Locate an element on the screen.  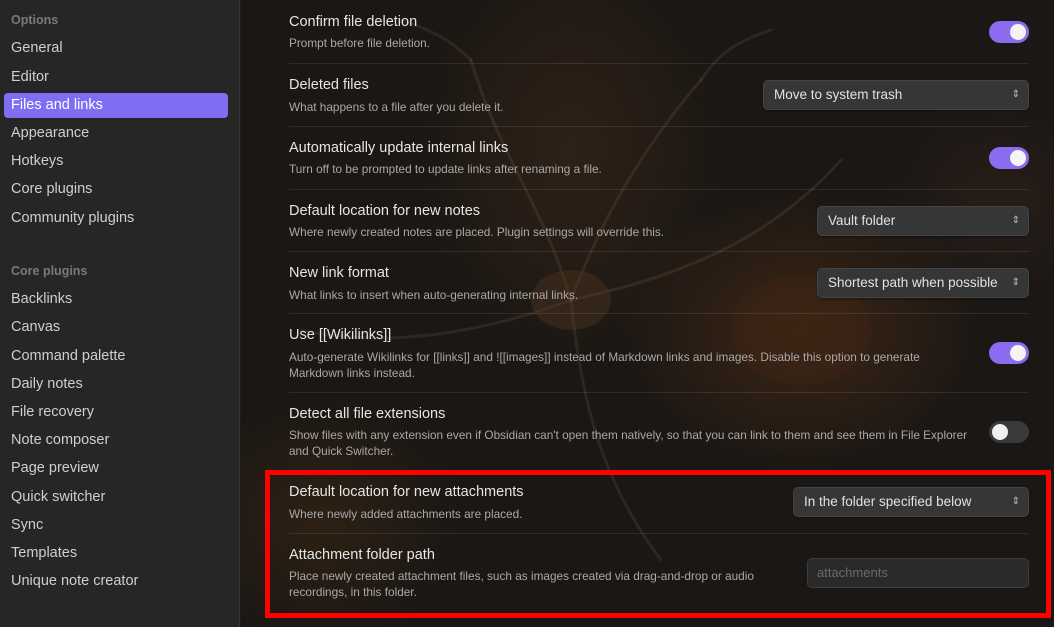
link-format-dropdown: Shortest path when possible ⇕ is located at coordinates (923, 283).